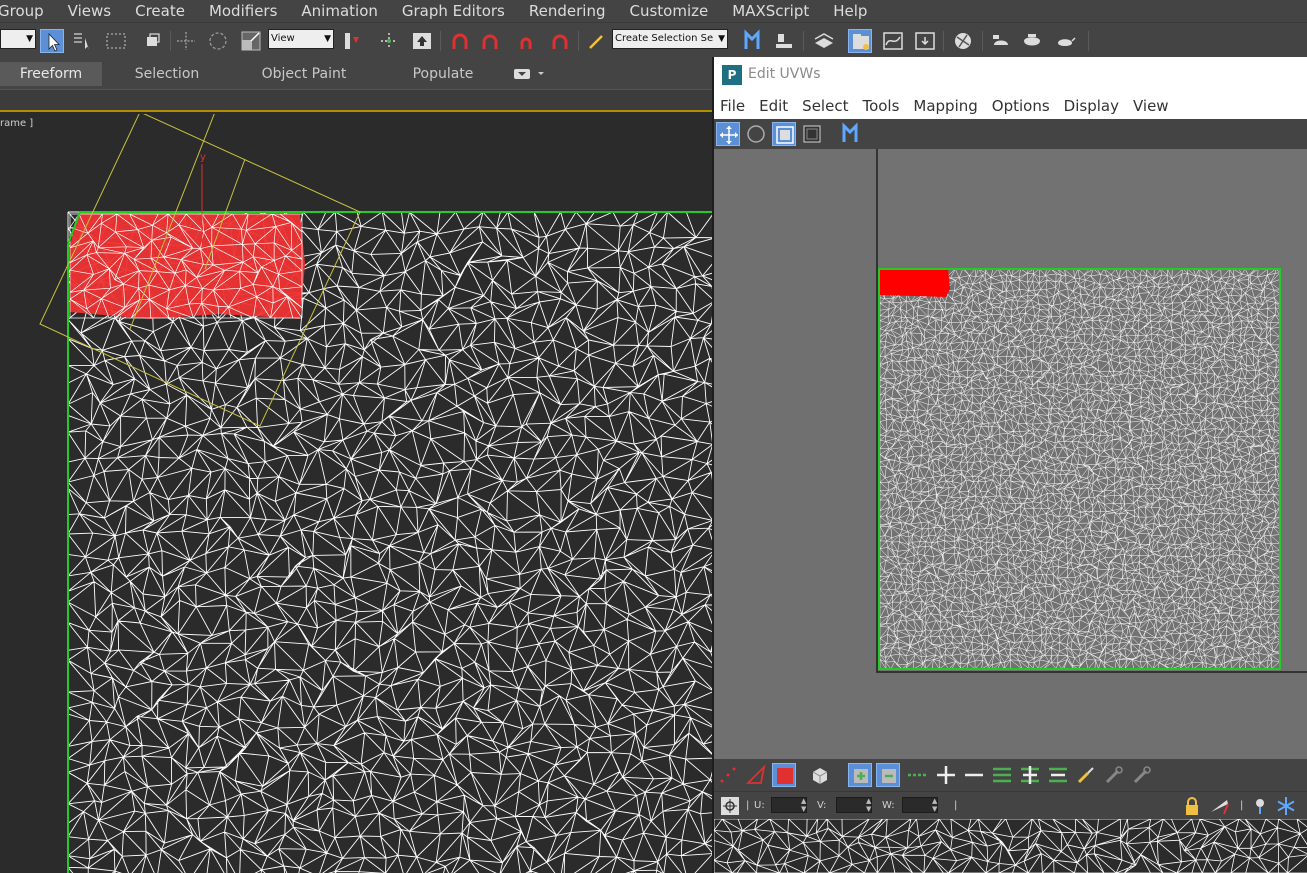 The height and width of the screenshot is (873, 1307). What do you see at coordinates (1058, 775) in the screenshot?
I see `ring-shrink-icon` at bounding box center [1058, 775].